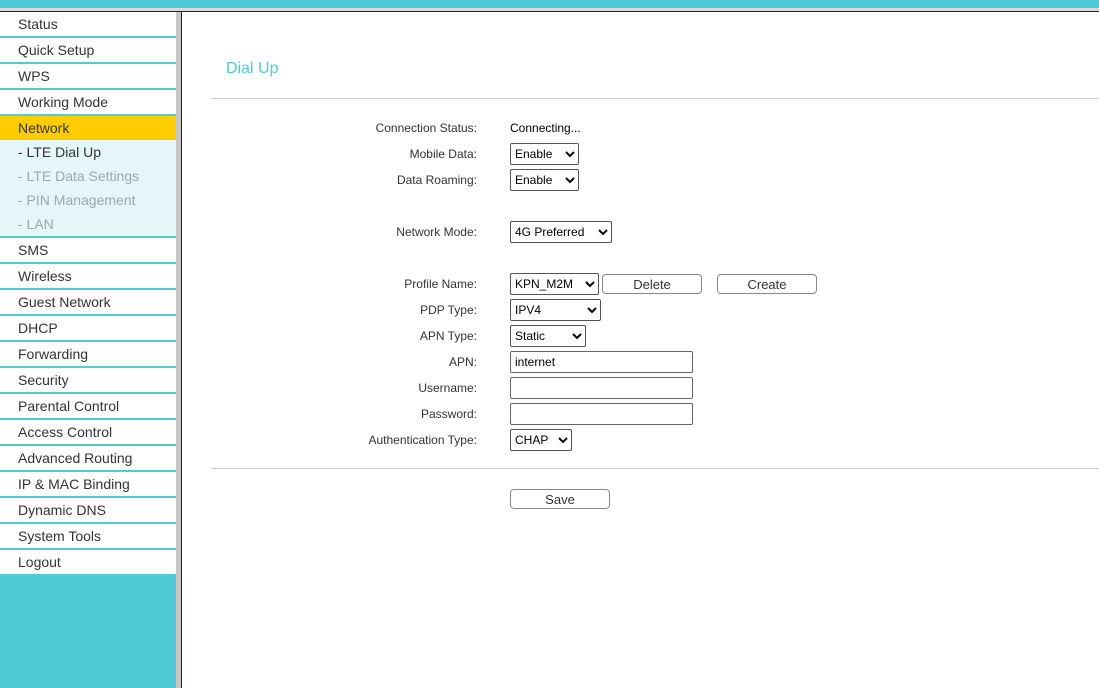 The height and width of the screenshot is (688, 1099). What do you see at coordinates (440, 284) in the screenshot?
I see `profile-name-label: Profile Name:` at bounding box center [440, 284].